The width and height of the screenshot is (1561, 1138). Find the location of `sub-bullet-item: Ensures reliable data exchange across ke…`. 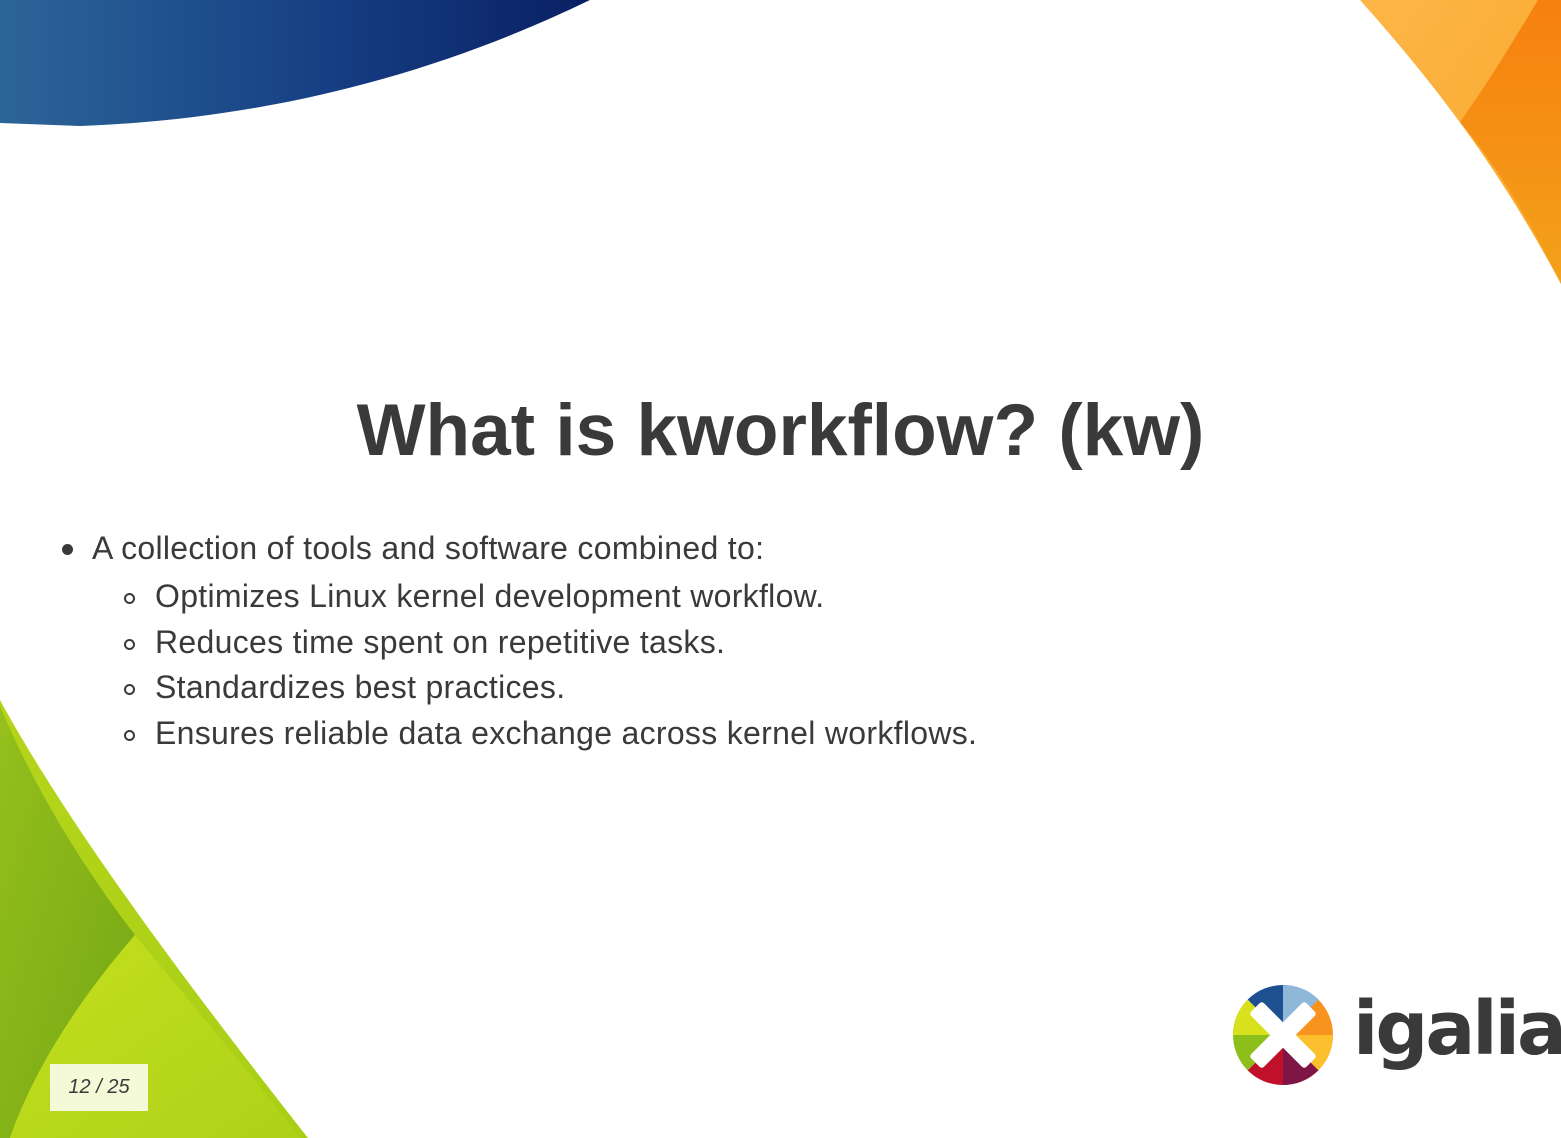

sub-bullet-item: Ensures reliable data exchange across ke… is located at coordinates (742, 734).